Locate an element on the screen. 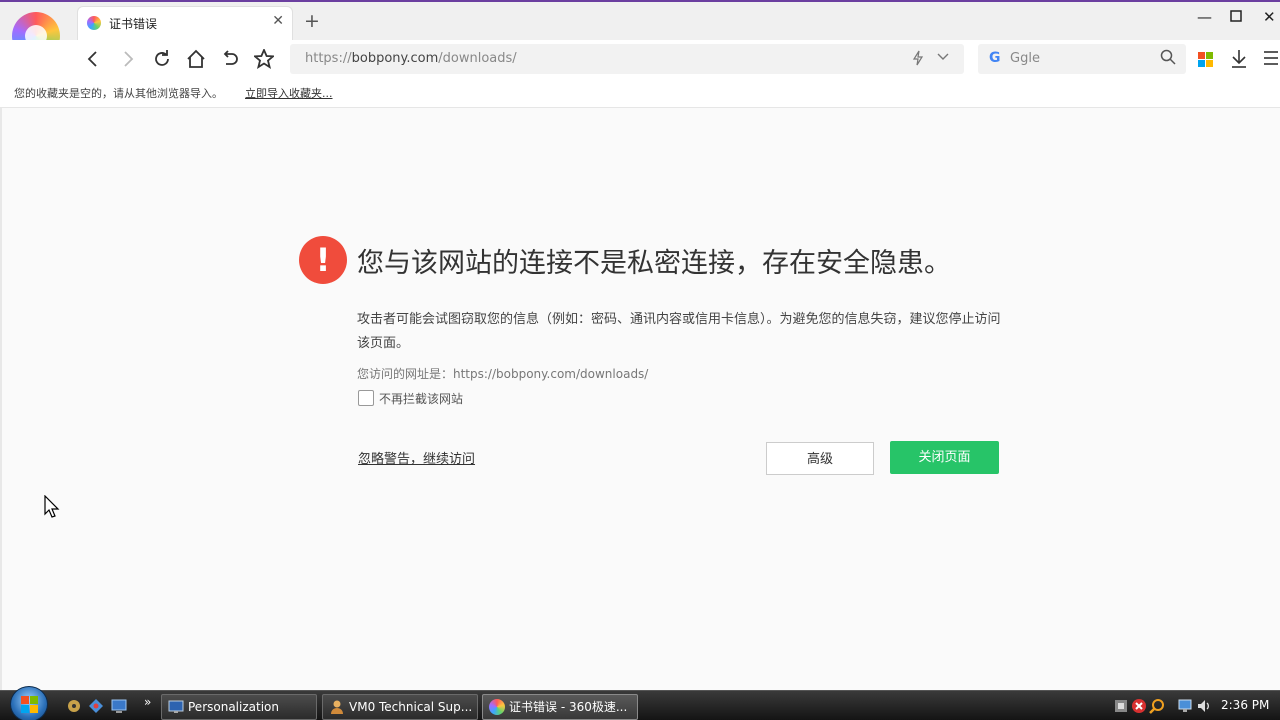 The width and height of the screenshot is (1280, 720). tab-close-icon: ✕ is located at coordinates (278, 21).